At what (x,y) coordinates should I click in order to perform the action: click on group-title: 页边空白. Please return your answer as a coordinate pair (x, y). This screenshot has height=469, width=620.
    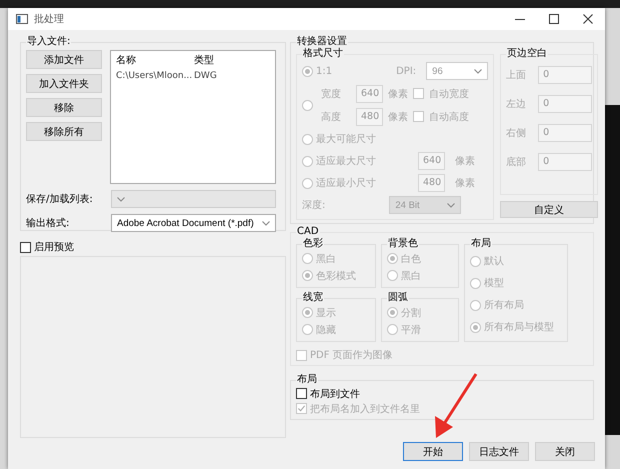
    Looking at the image, I should click on (527, 54).